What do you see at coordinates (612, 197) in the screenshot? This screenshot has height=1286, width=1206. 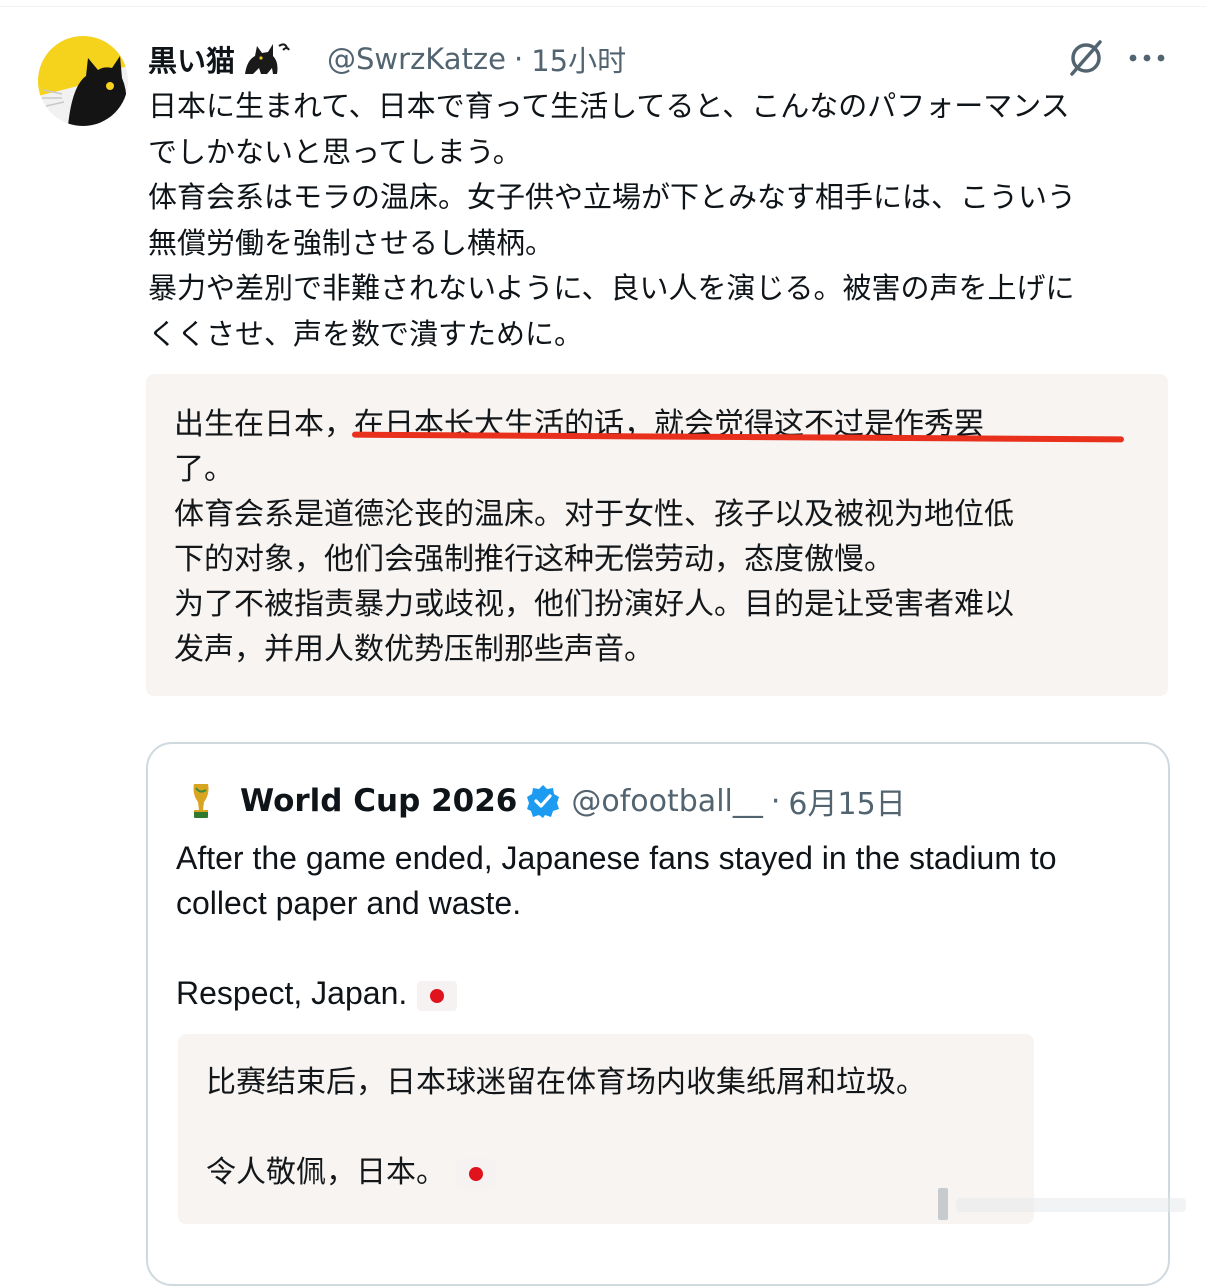 I see `tweet-text-line: 体育会系はモラの温床。女子供や立場が下とみなす相手には、こういう` at bounding box center [612, 197].